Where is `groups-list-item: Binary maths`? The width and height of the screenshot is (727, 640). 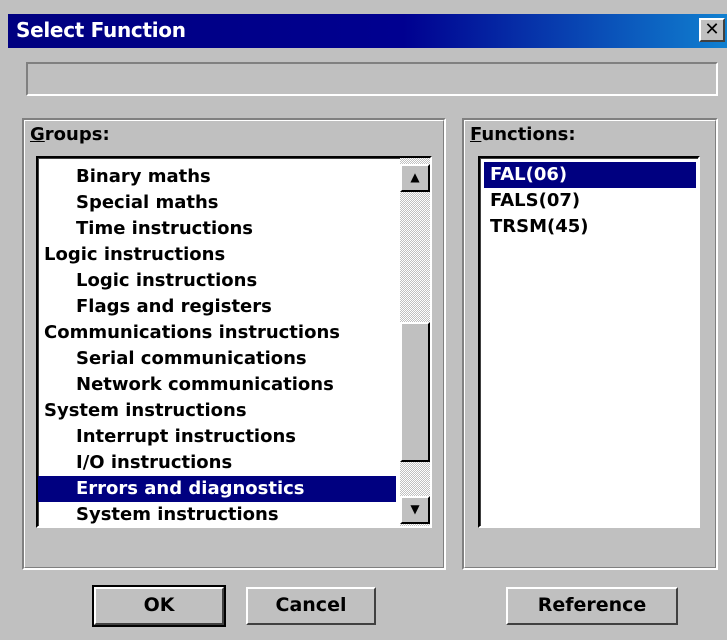
groups-list-item: Binary maths is located at coordinates (217, 177).